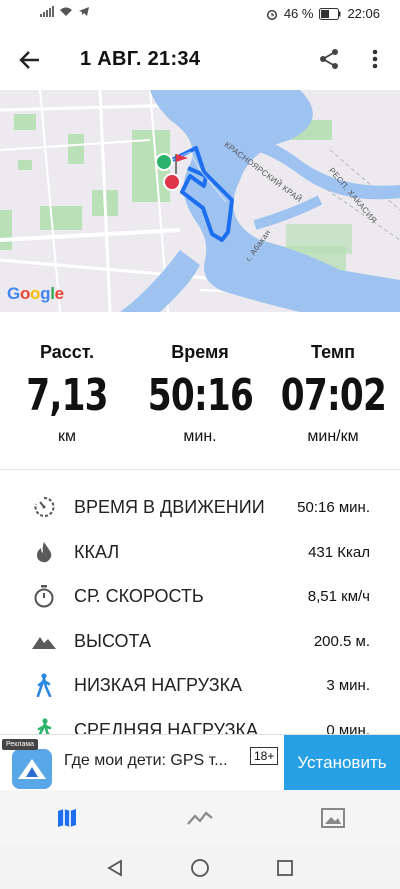 The image size is (400, 889). What do you see at coordinates (333, 395) in the screenshot?
I see `metric-value: 07:02` at bounding box center [333, 395].